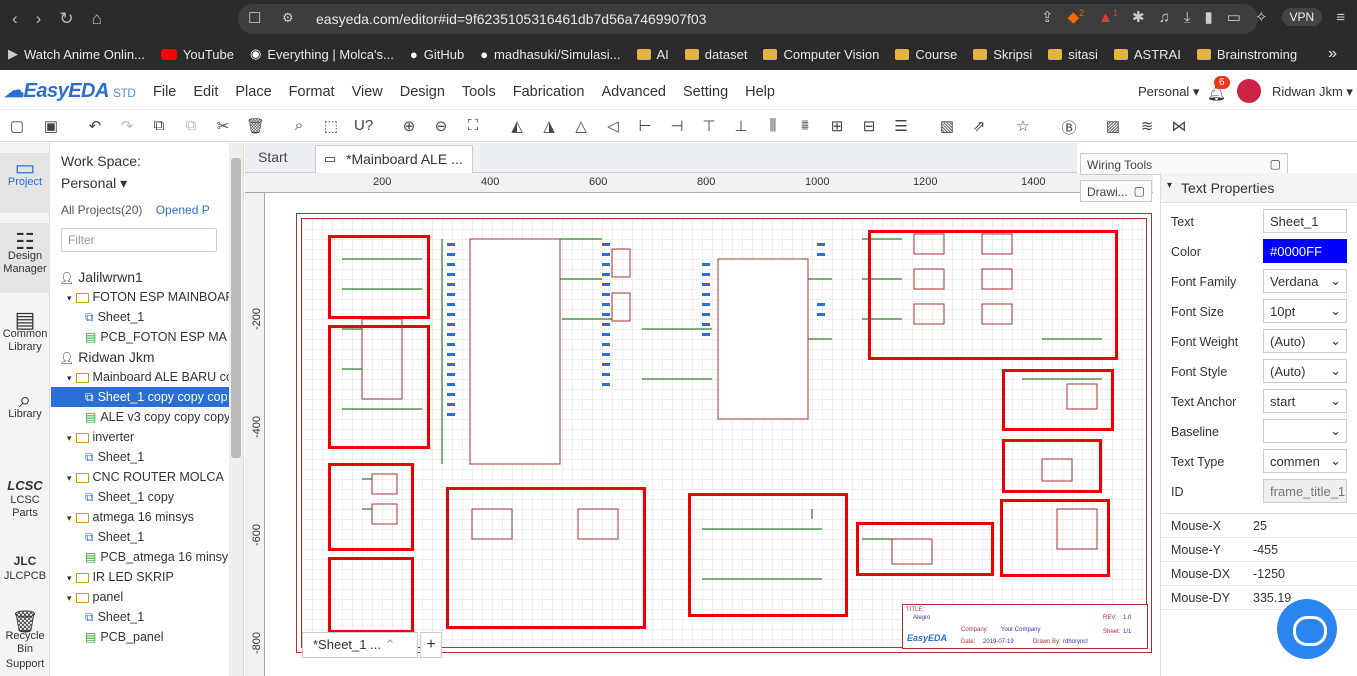  I want to click on tree-item: ▾ atmega 16 minsys, so click(147, 517).